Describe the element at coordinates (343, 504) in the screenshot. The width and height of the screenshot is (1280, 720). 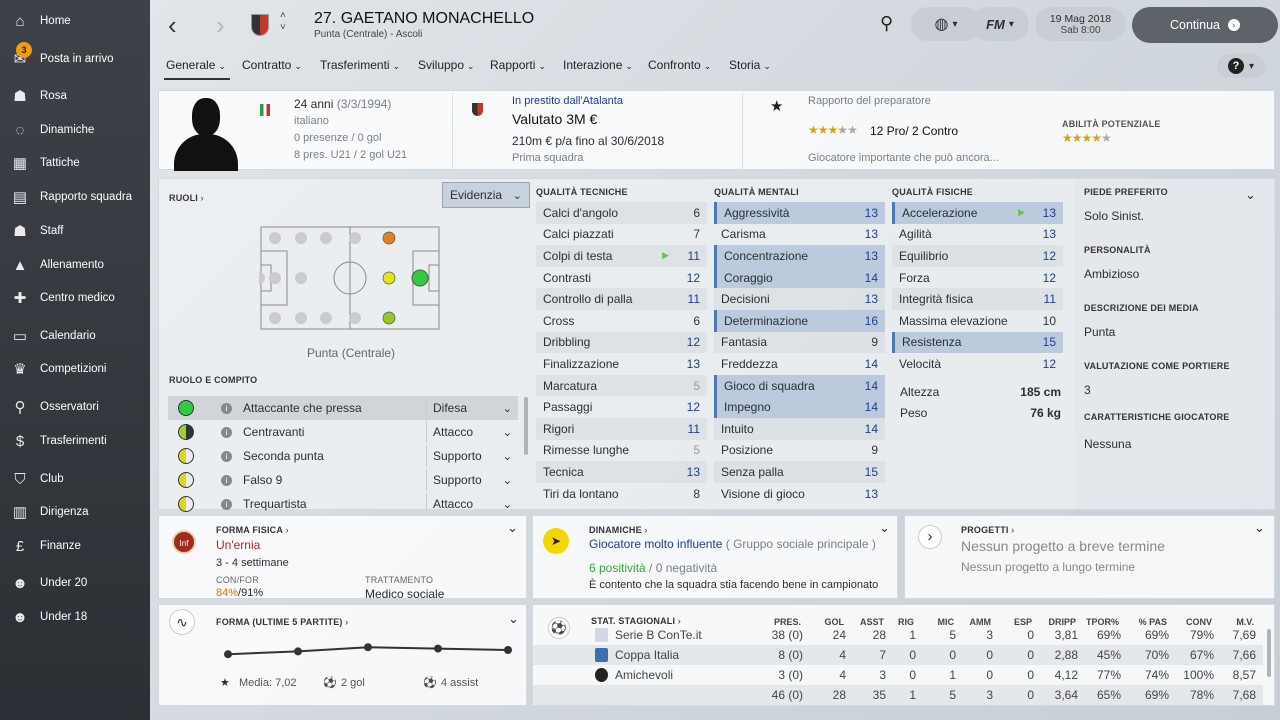
I see `role-row: i Trequartista Attacco ⌄` at that location.